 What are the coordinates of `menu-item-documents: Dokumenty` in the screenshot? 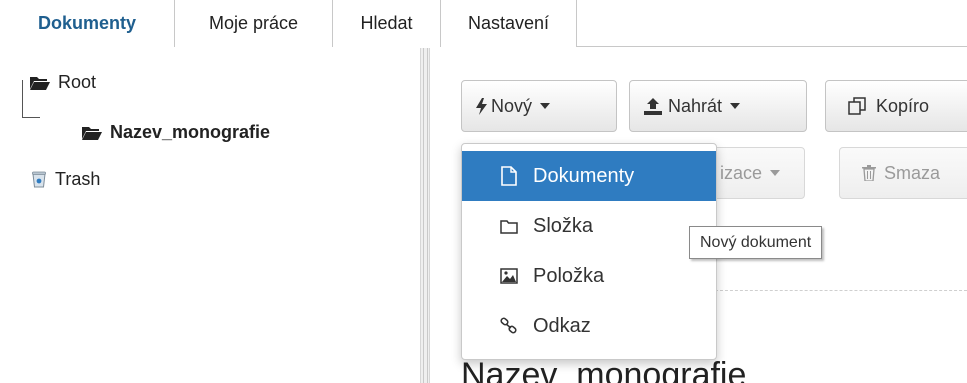 It's located at (589, 176).